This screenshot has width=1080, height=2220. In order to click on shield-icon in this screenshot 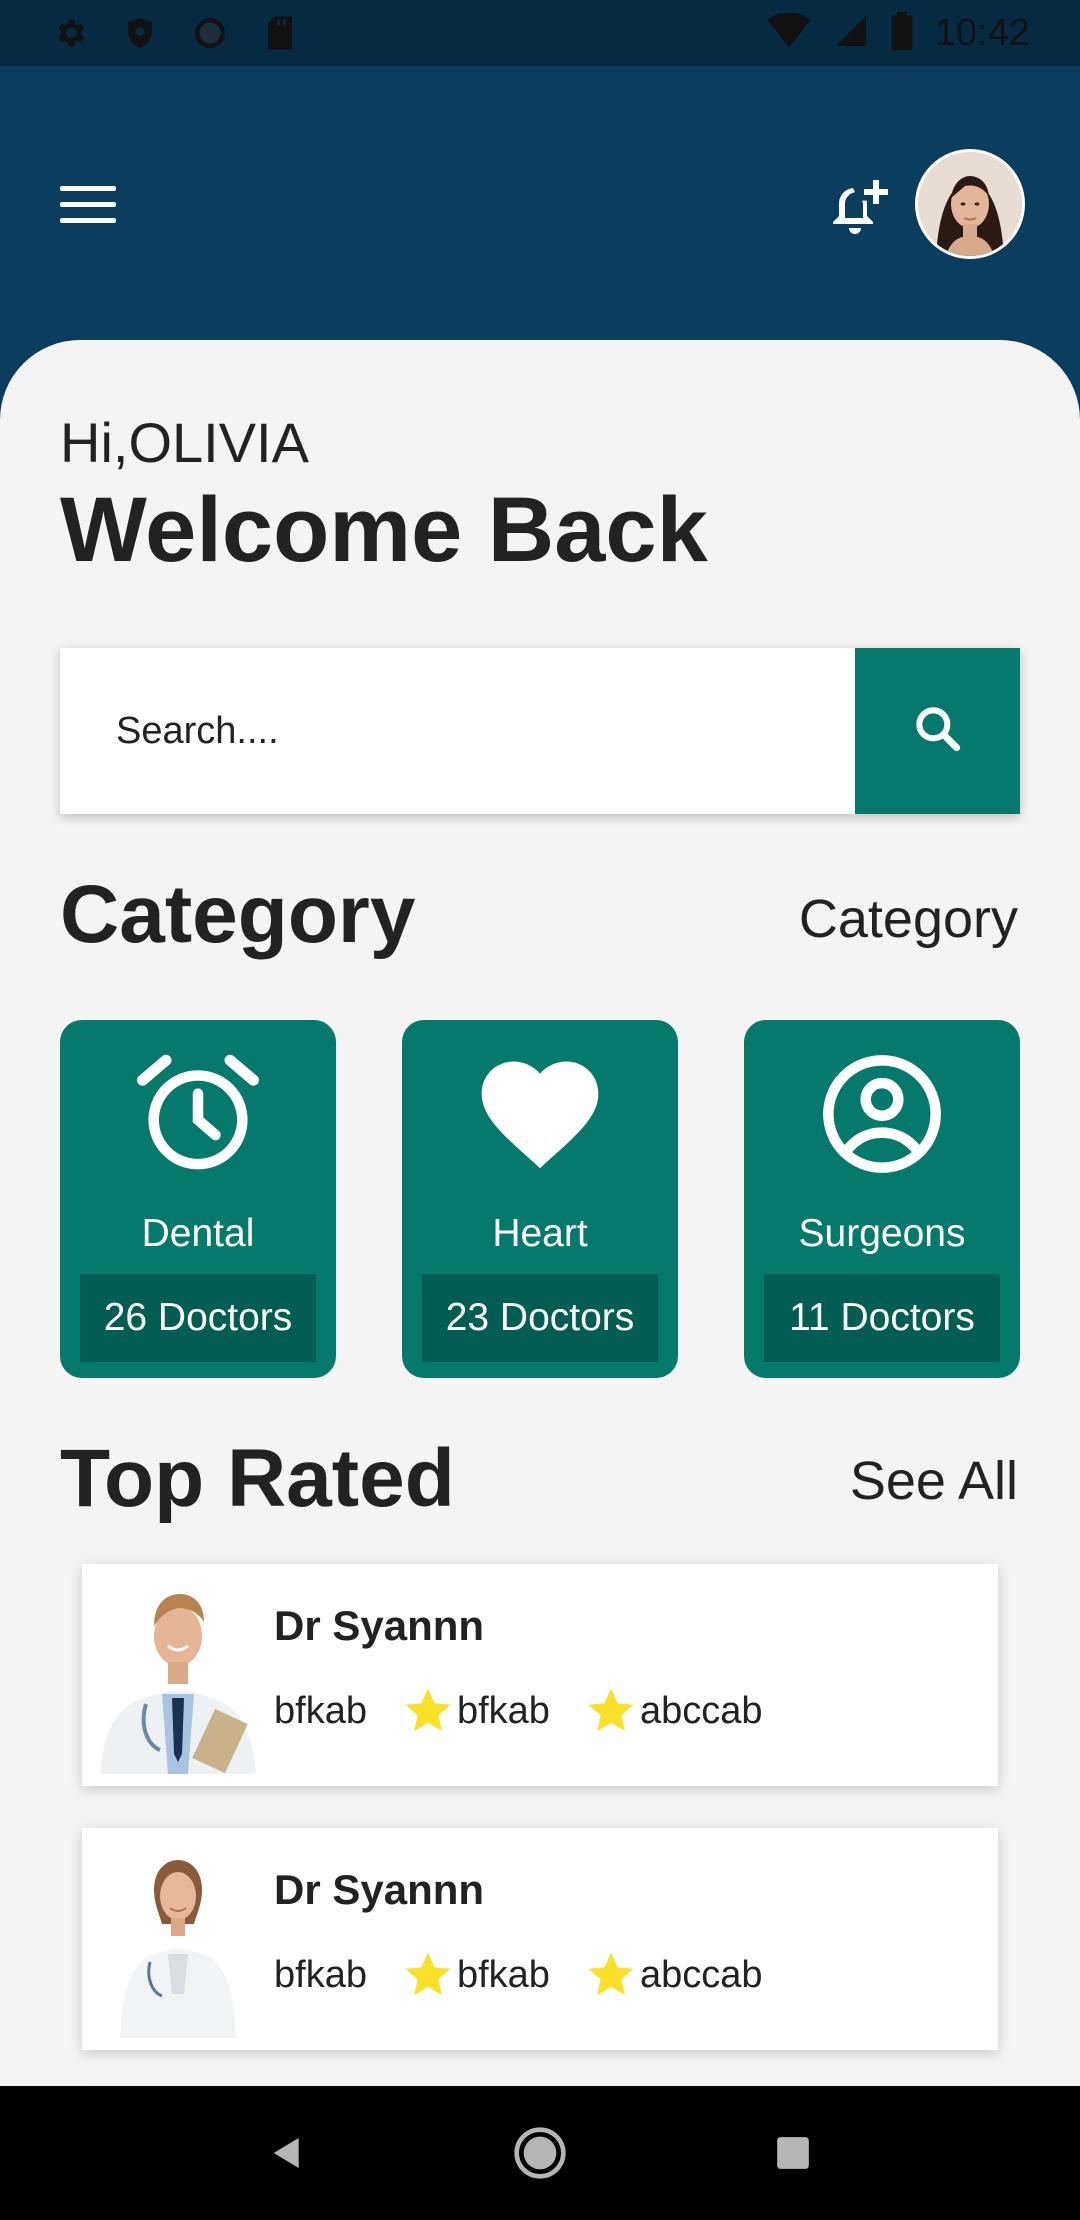, I will do `click(140, 33)`.